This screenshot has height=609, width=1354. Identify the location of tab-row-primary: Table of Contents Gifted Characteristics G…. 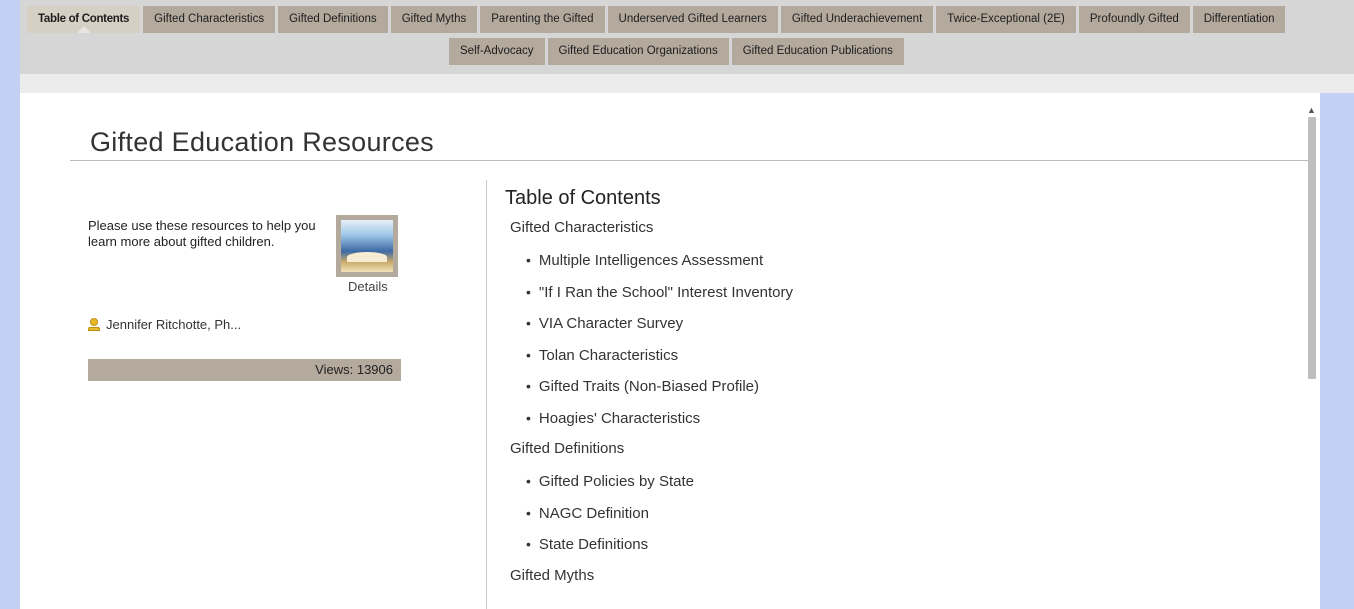
(656, 19).